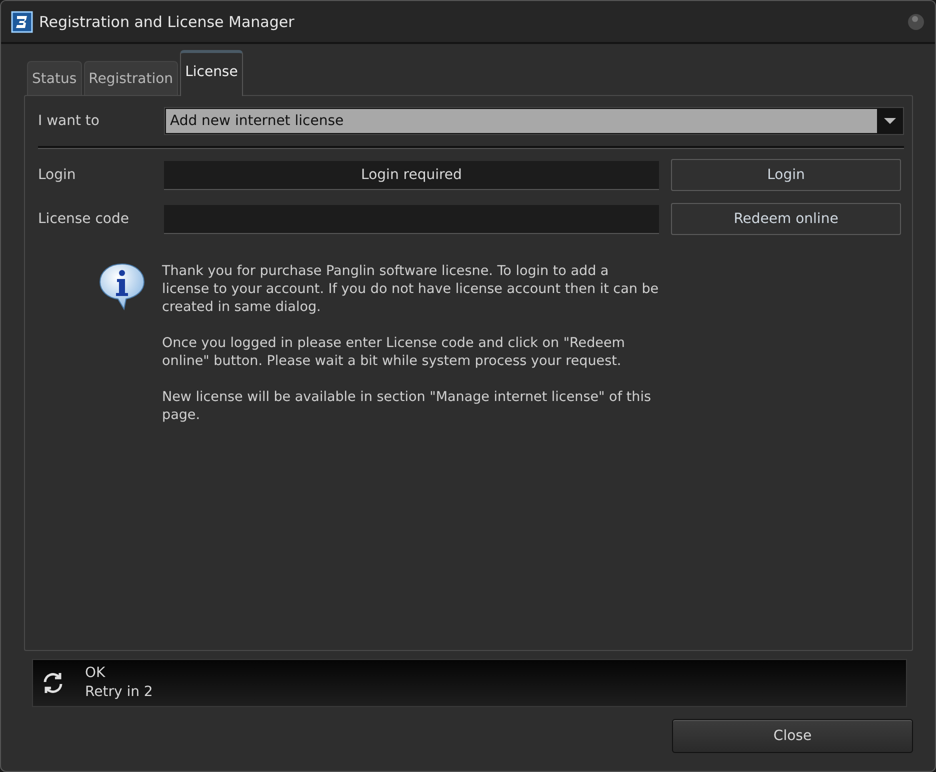 This screenshot has width=936, height=772. I want to click on info-paragraph: Once you logged in please enter License code and click on "Redeem online" button. Please wait a bit while system process your request., so click(394, 352).